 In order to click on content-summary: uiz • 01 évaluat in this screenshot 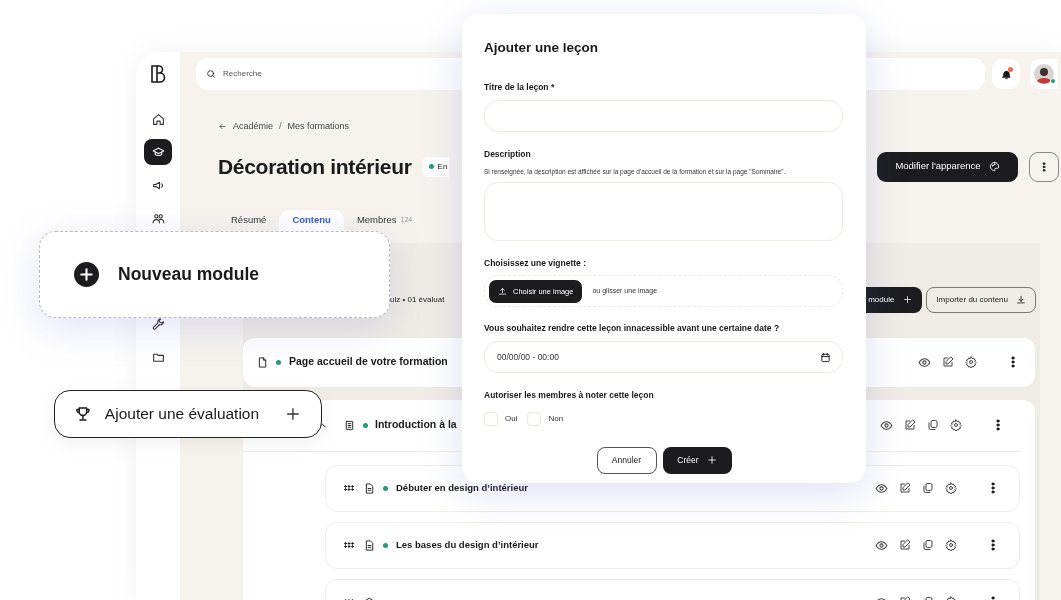, I will do `click(417, 299)`.